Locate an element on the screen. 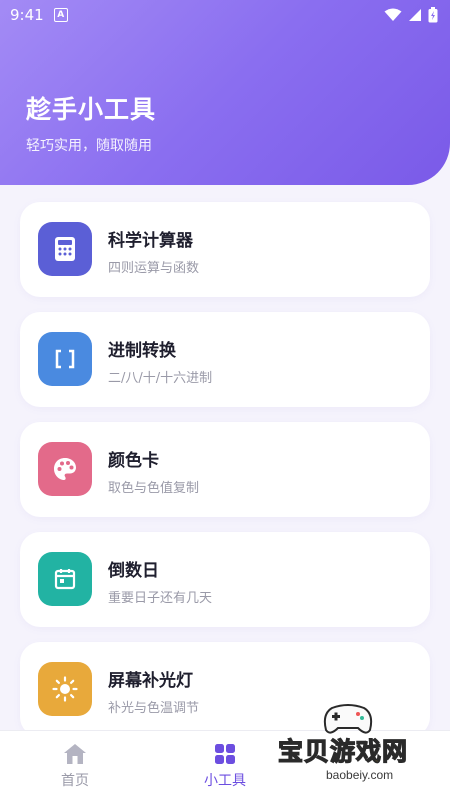  page-subtitle: 轻巧实用，随取随用 is located at coordinates (89, 146).